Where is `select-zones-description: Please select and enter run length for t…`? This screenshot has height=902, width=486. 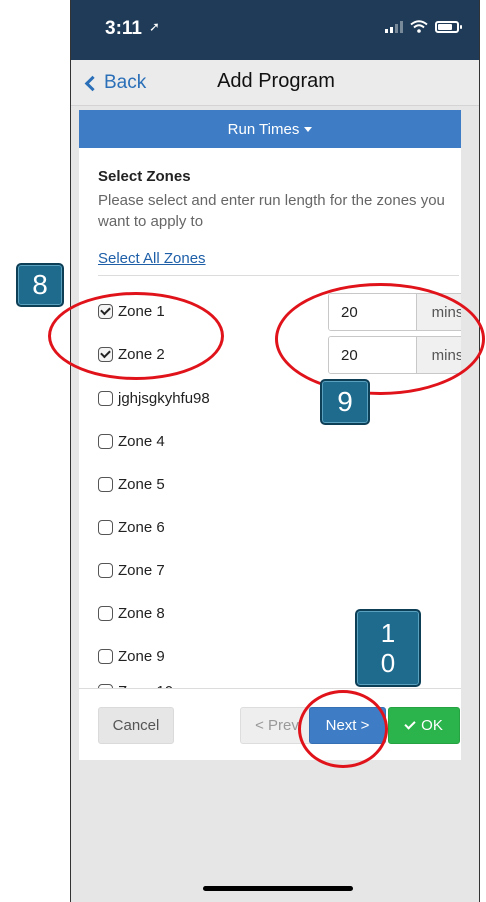
select-zones-description: Please select and enter run length for t… is located at coordinates (271, 211).